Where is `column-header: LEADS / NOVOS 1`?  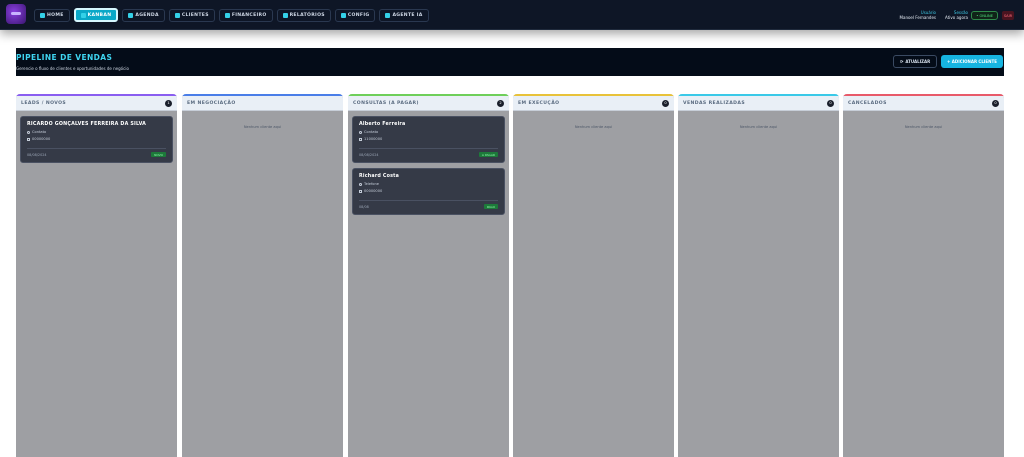
column-header: LEADS / NOVOS 1 is located at coordinates (96, 102).